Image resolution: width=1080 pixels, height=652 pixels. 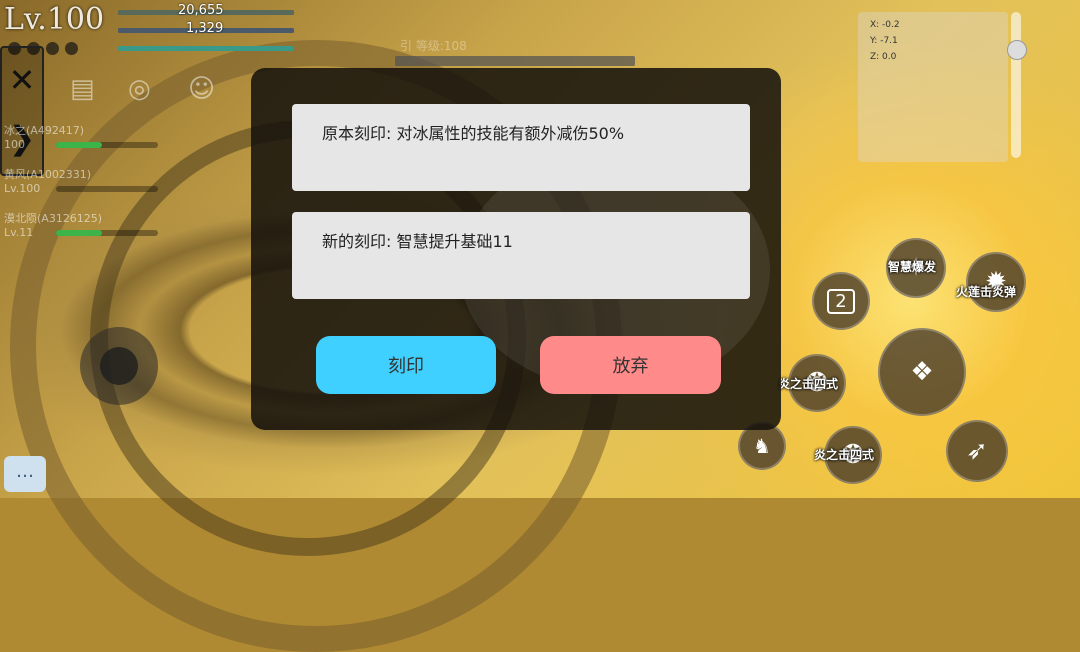 What do you see at coordinates (884, 41) in the screenshot?
I see `coord-y: Y: -7.1` at bounding box center [884, 41].